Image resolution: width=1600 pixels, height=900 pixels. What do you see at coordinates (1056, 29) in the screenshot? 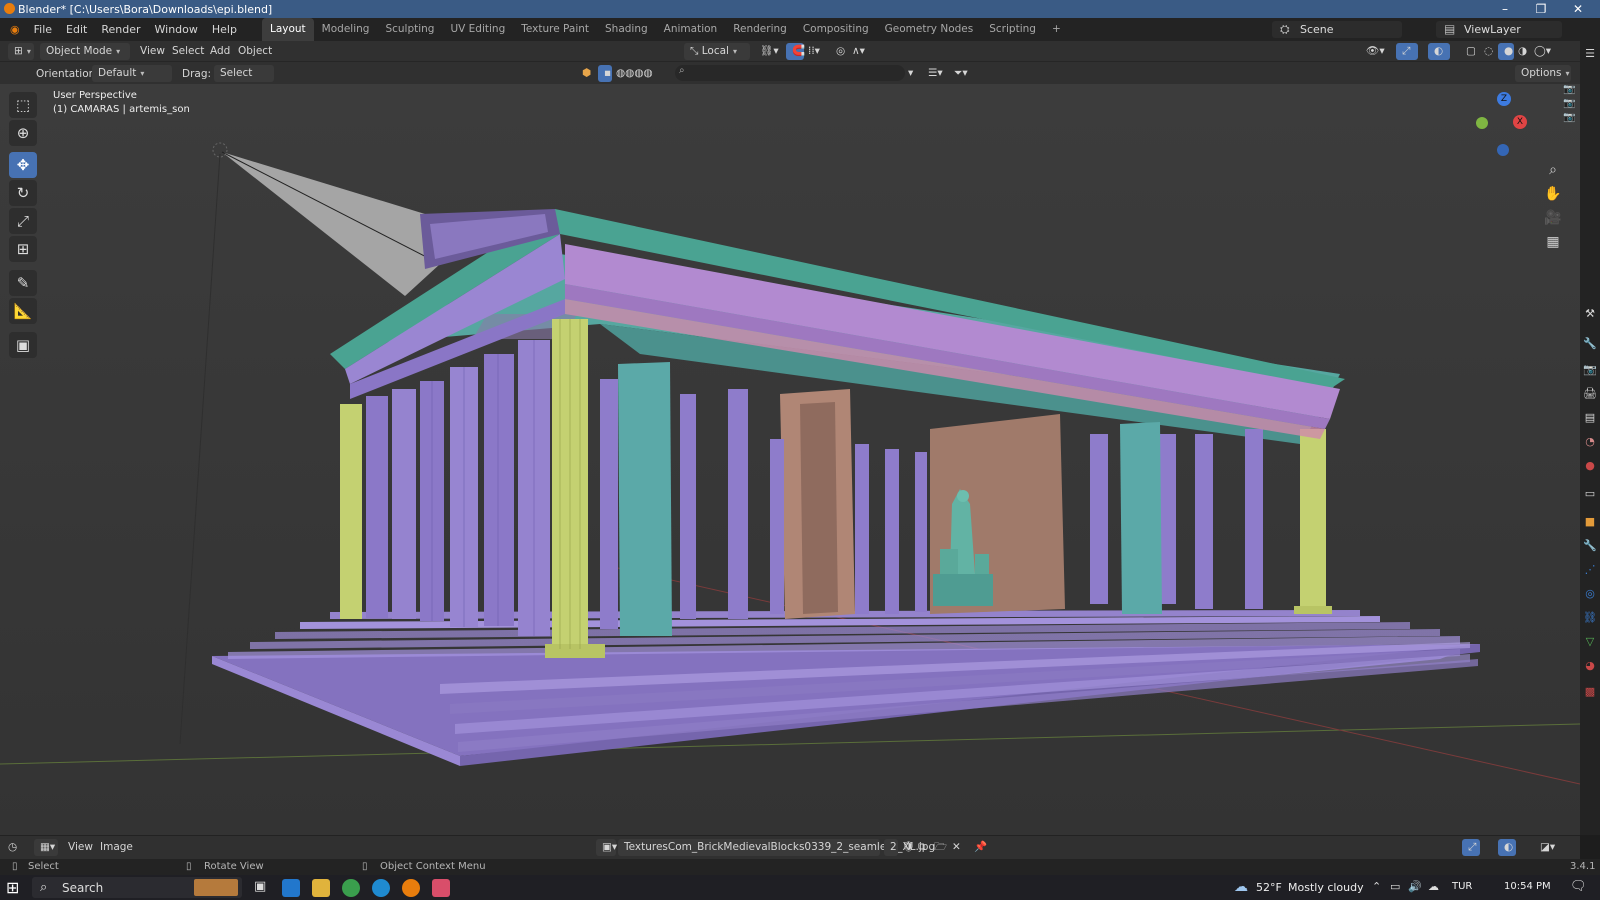
I see `add-workspace-button: +` at bounding box center [1056, 29].